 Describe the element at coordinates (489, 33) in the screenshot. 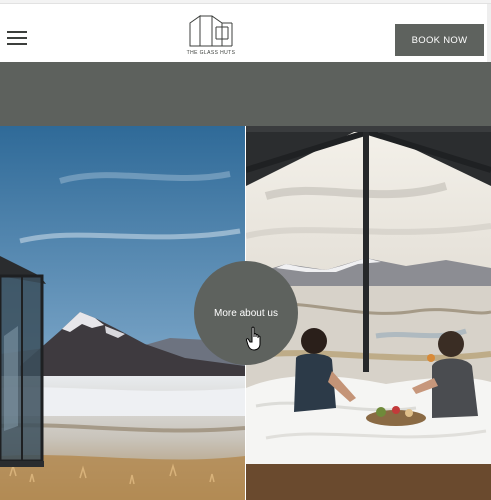

I see `scrollbar` at that location.